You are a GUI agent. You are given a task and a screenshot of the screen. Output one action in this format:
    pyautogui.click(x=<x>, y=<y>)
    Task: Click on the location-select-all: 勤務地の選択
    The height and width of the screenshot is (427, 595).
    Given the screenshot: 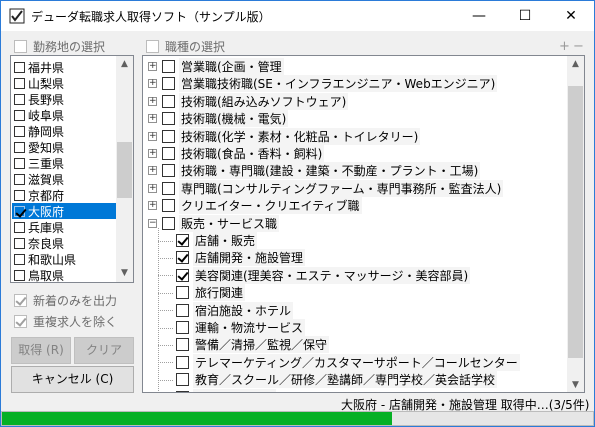 What is the action you would take?
    pyautogui.click(x=59, y=46)
    